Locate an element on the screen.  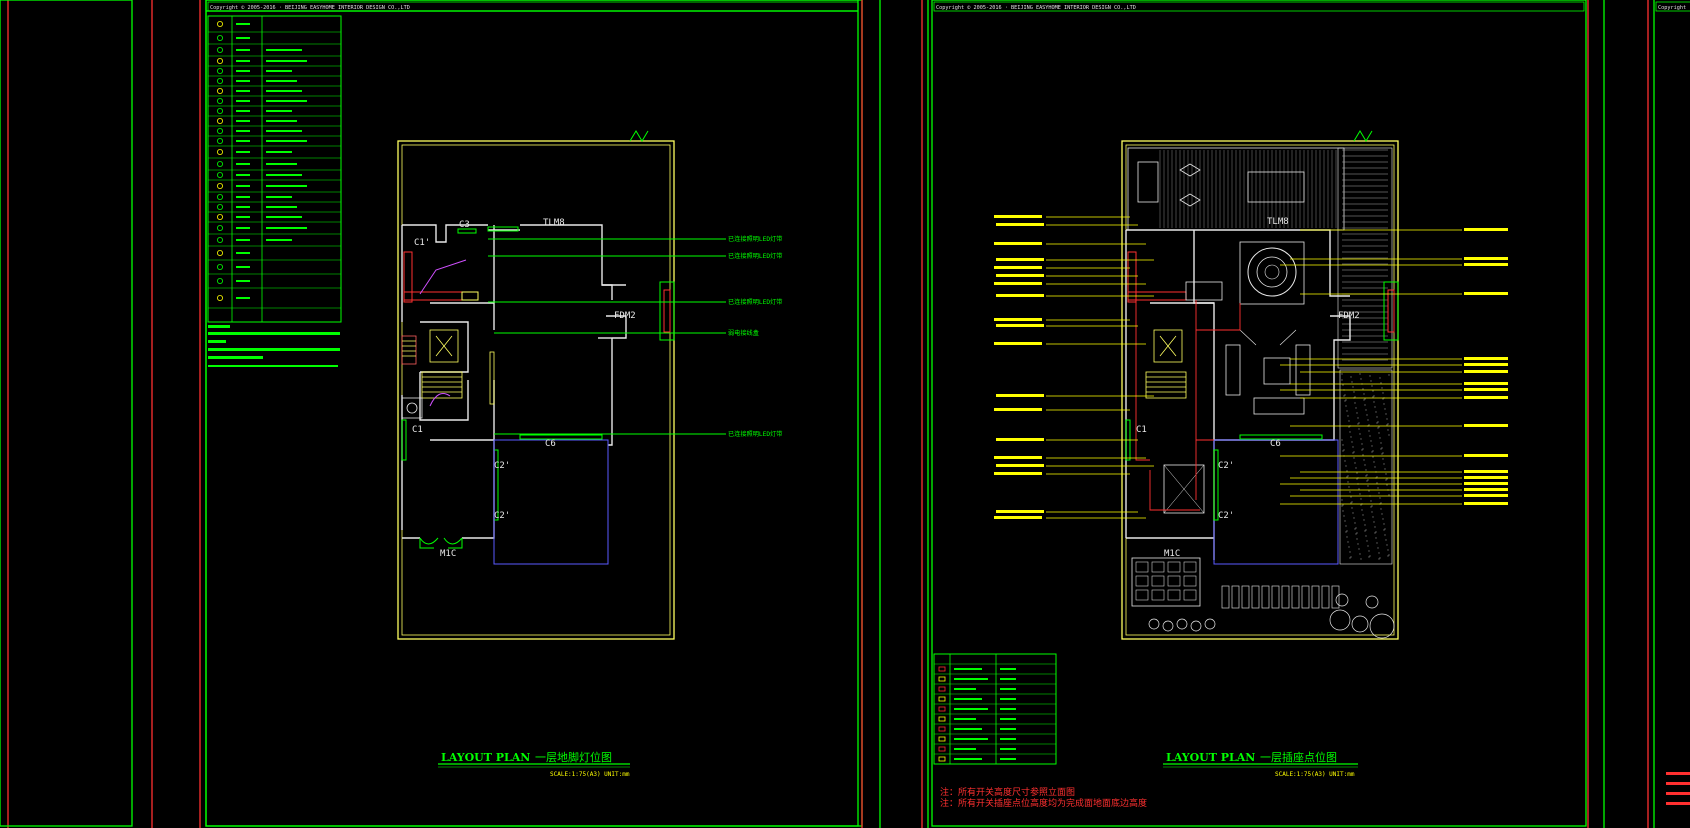
label-m1c-left: M1C is located at coordinates (448, 554).